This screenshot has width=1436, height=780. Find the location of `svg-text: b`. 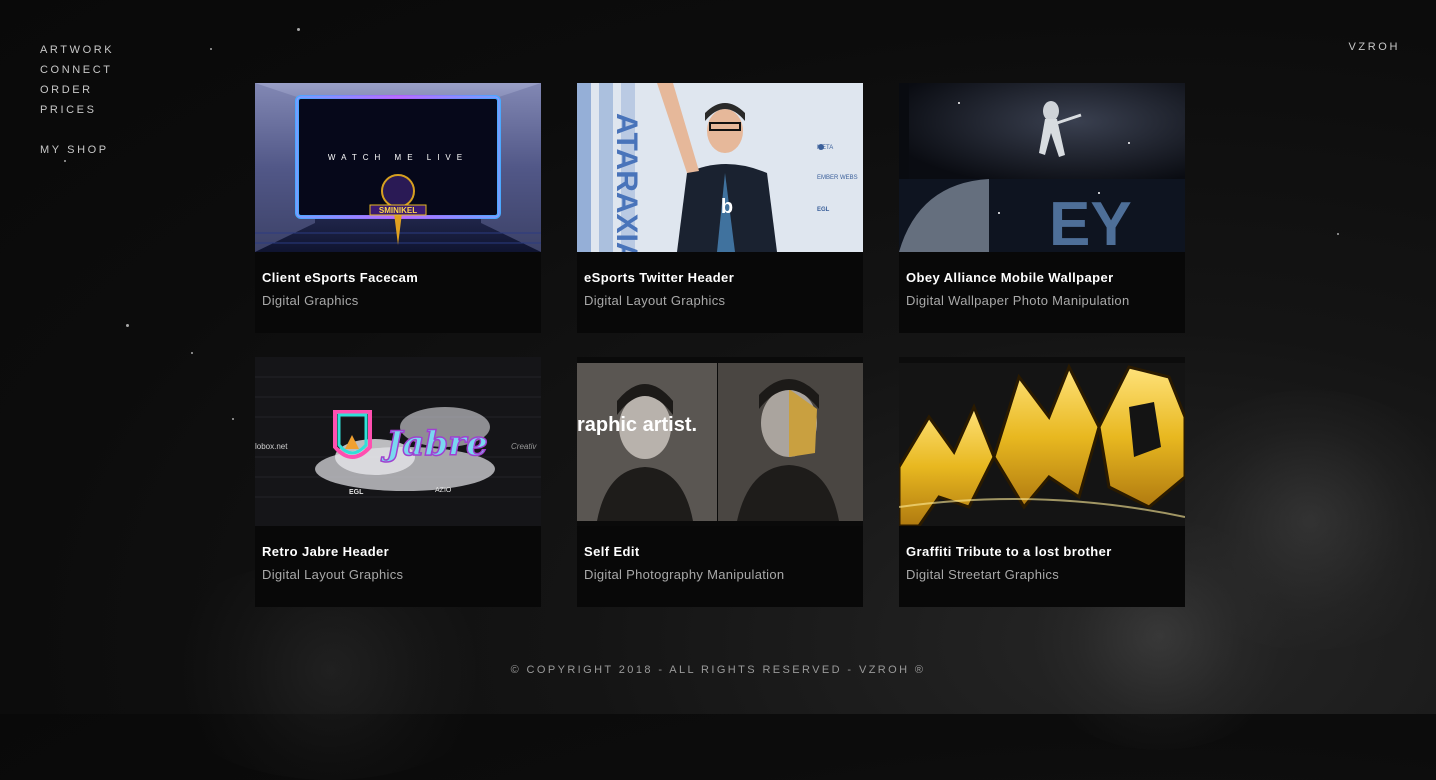

svg-text: b is located at coordinates (727, 207).